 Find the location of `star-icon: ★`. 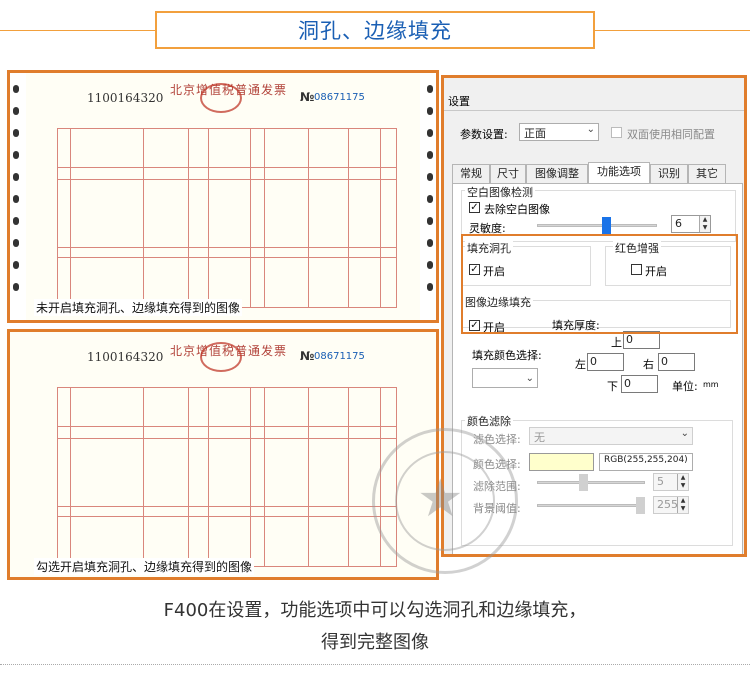

star-icon: ★ is located at coordinates (440, 499).